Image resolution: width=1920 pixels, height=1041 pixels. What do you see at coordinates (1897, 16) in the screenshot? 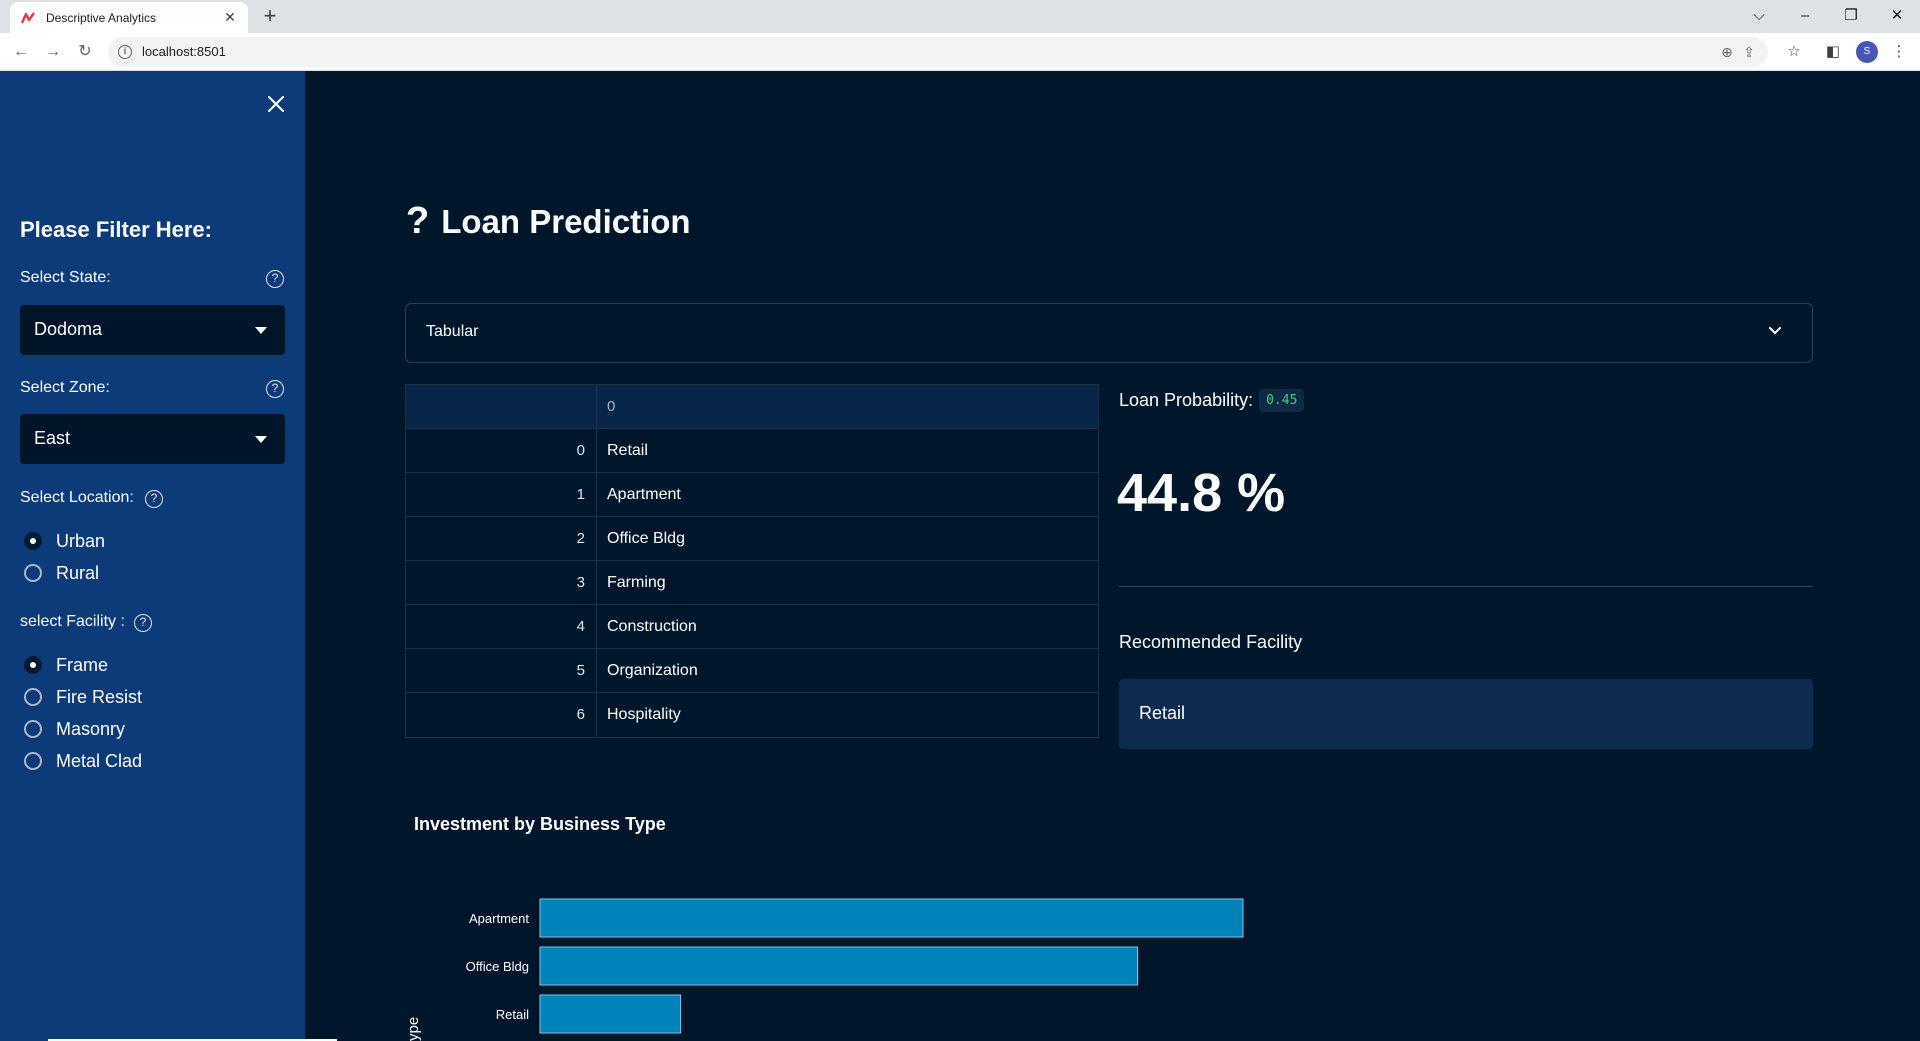
I see `window-close-icon: ✕` at bounding box center [1897, 16].